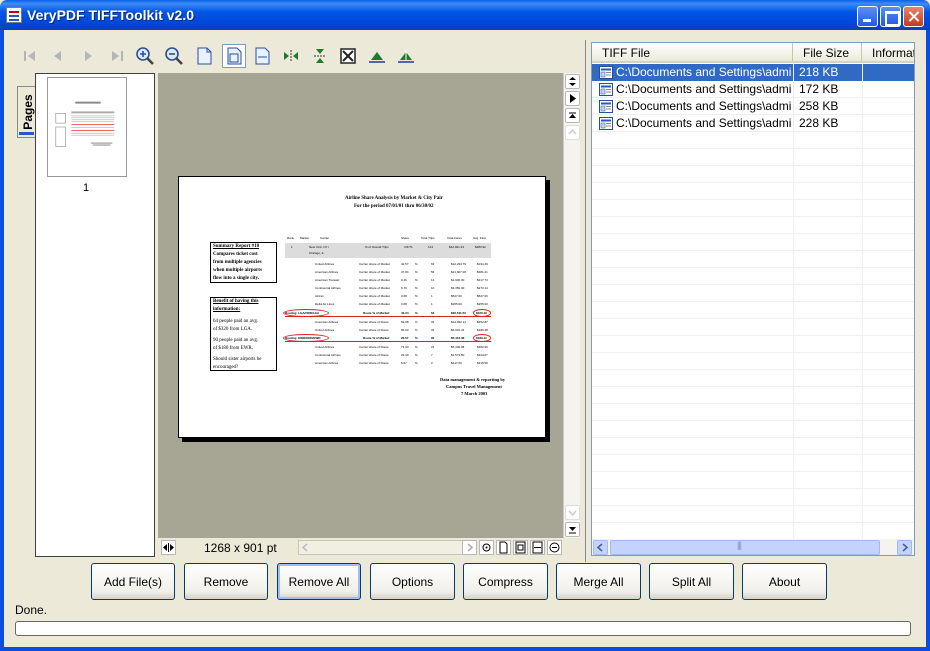  What do you see at coordinates (554, 547) in the screenshot?
I see `zoom-out-small-button` at bounding box center [554, 547].